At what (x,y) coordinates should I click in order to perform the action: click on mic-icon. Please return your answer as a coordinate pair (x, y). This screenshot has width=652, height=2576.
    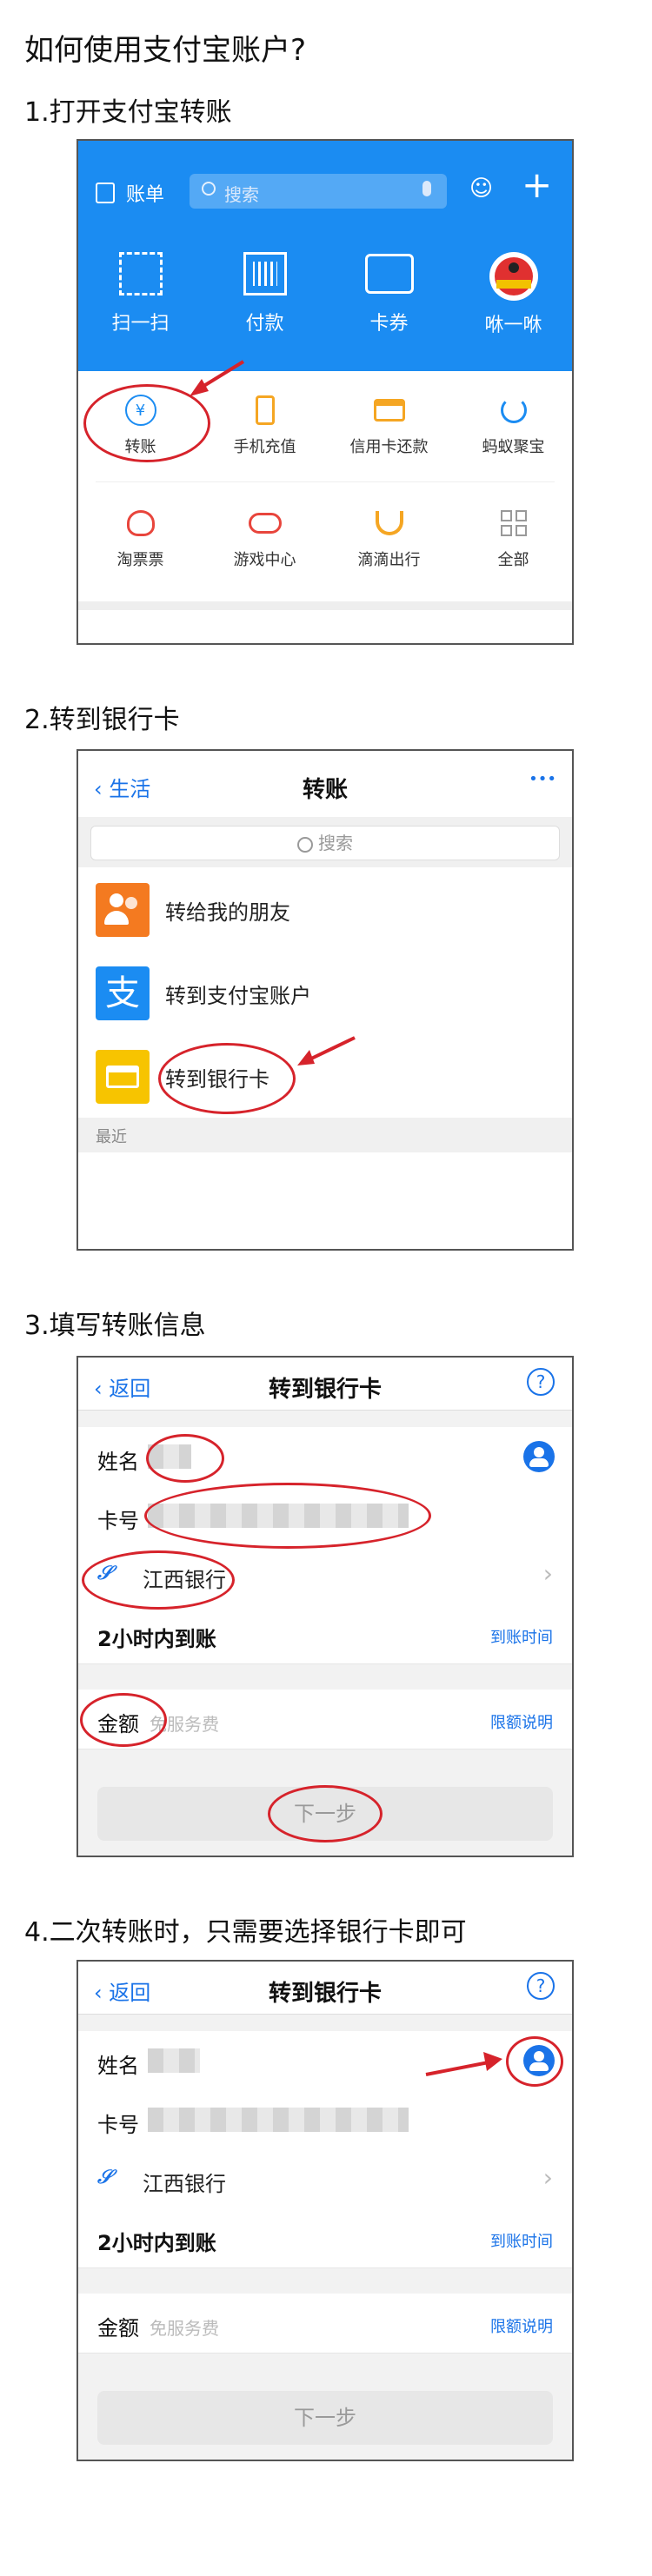
    Looking at the image, I should click on (426, 188).